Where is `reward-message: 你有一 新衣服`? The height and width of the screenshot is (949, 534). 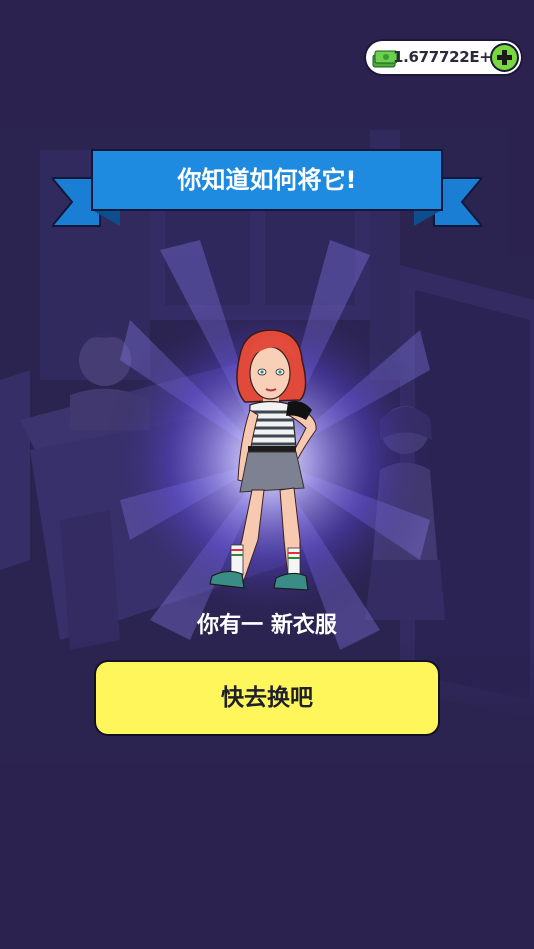
reward-message: 你有一 新衣服 is located at coordinates (267, 625).